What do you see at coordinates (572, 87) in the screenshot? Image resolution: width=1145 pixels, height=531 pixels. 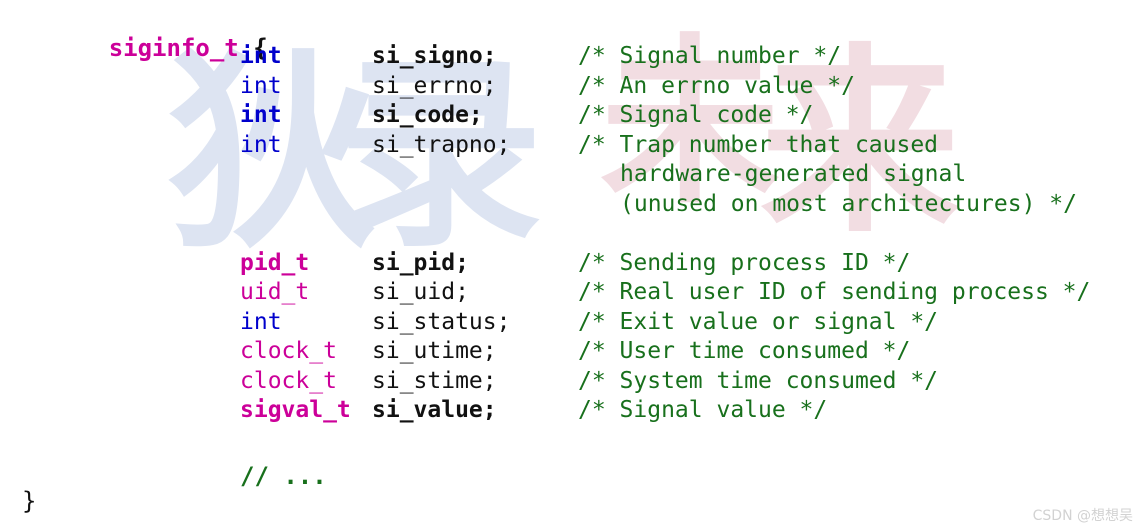 I see `struct-field-row: int si_errno; /* An errno value */` at bounding box center [572, 87].